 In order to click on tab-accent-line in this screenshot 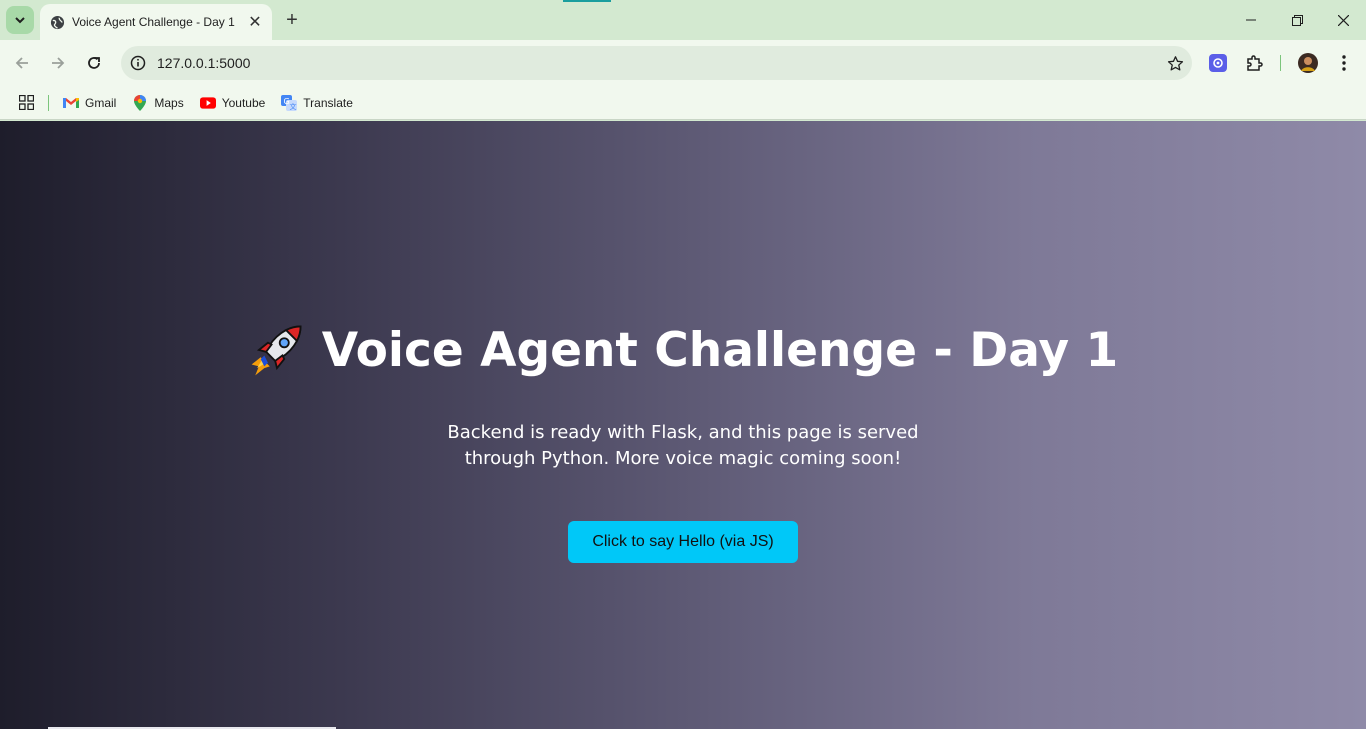, I will do `click(587, 1)`.